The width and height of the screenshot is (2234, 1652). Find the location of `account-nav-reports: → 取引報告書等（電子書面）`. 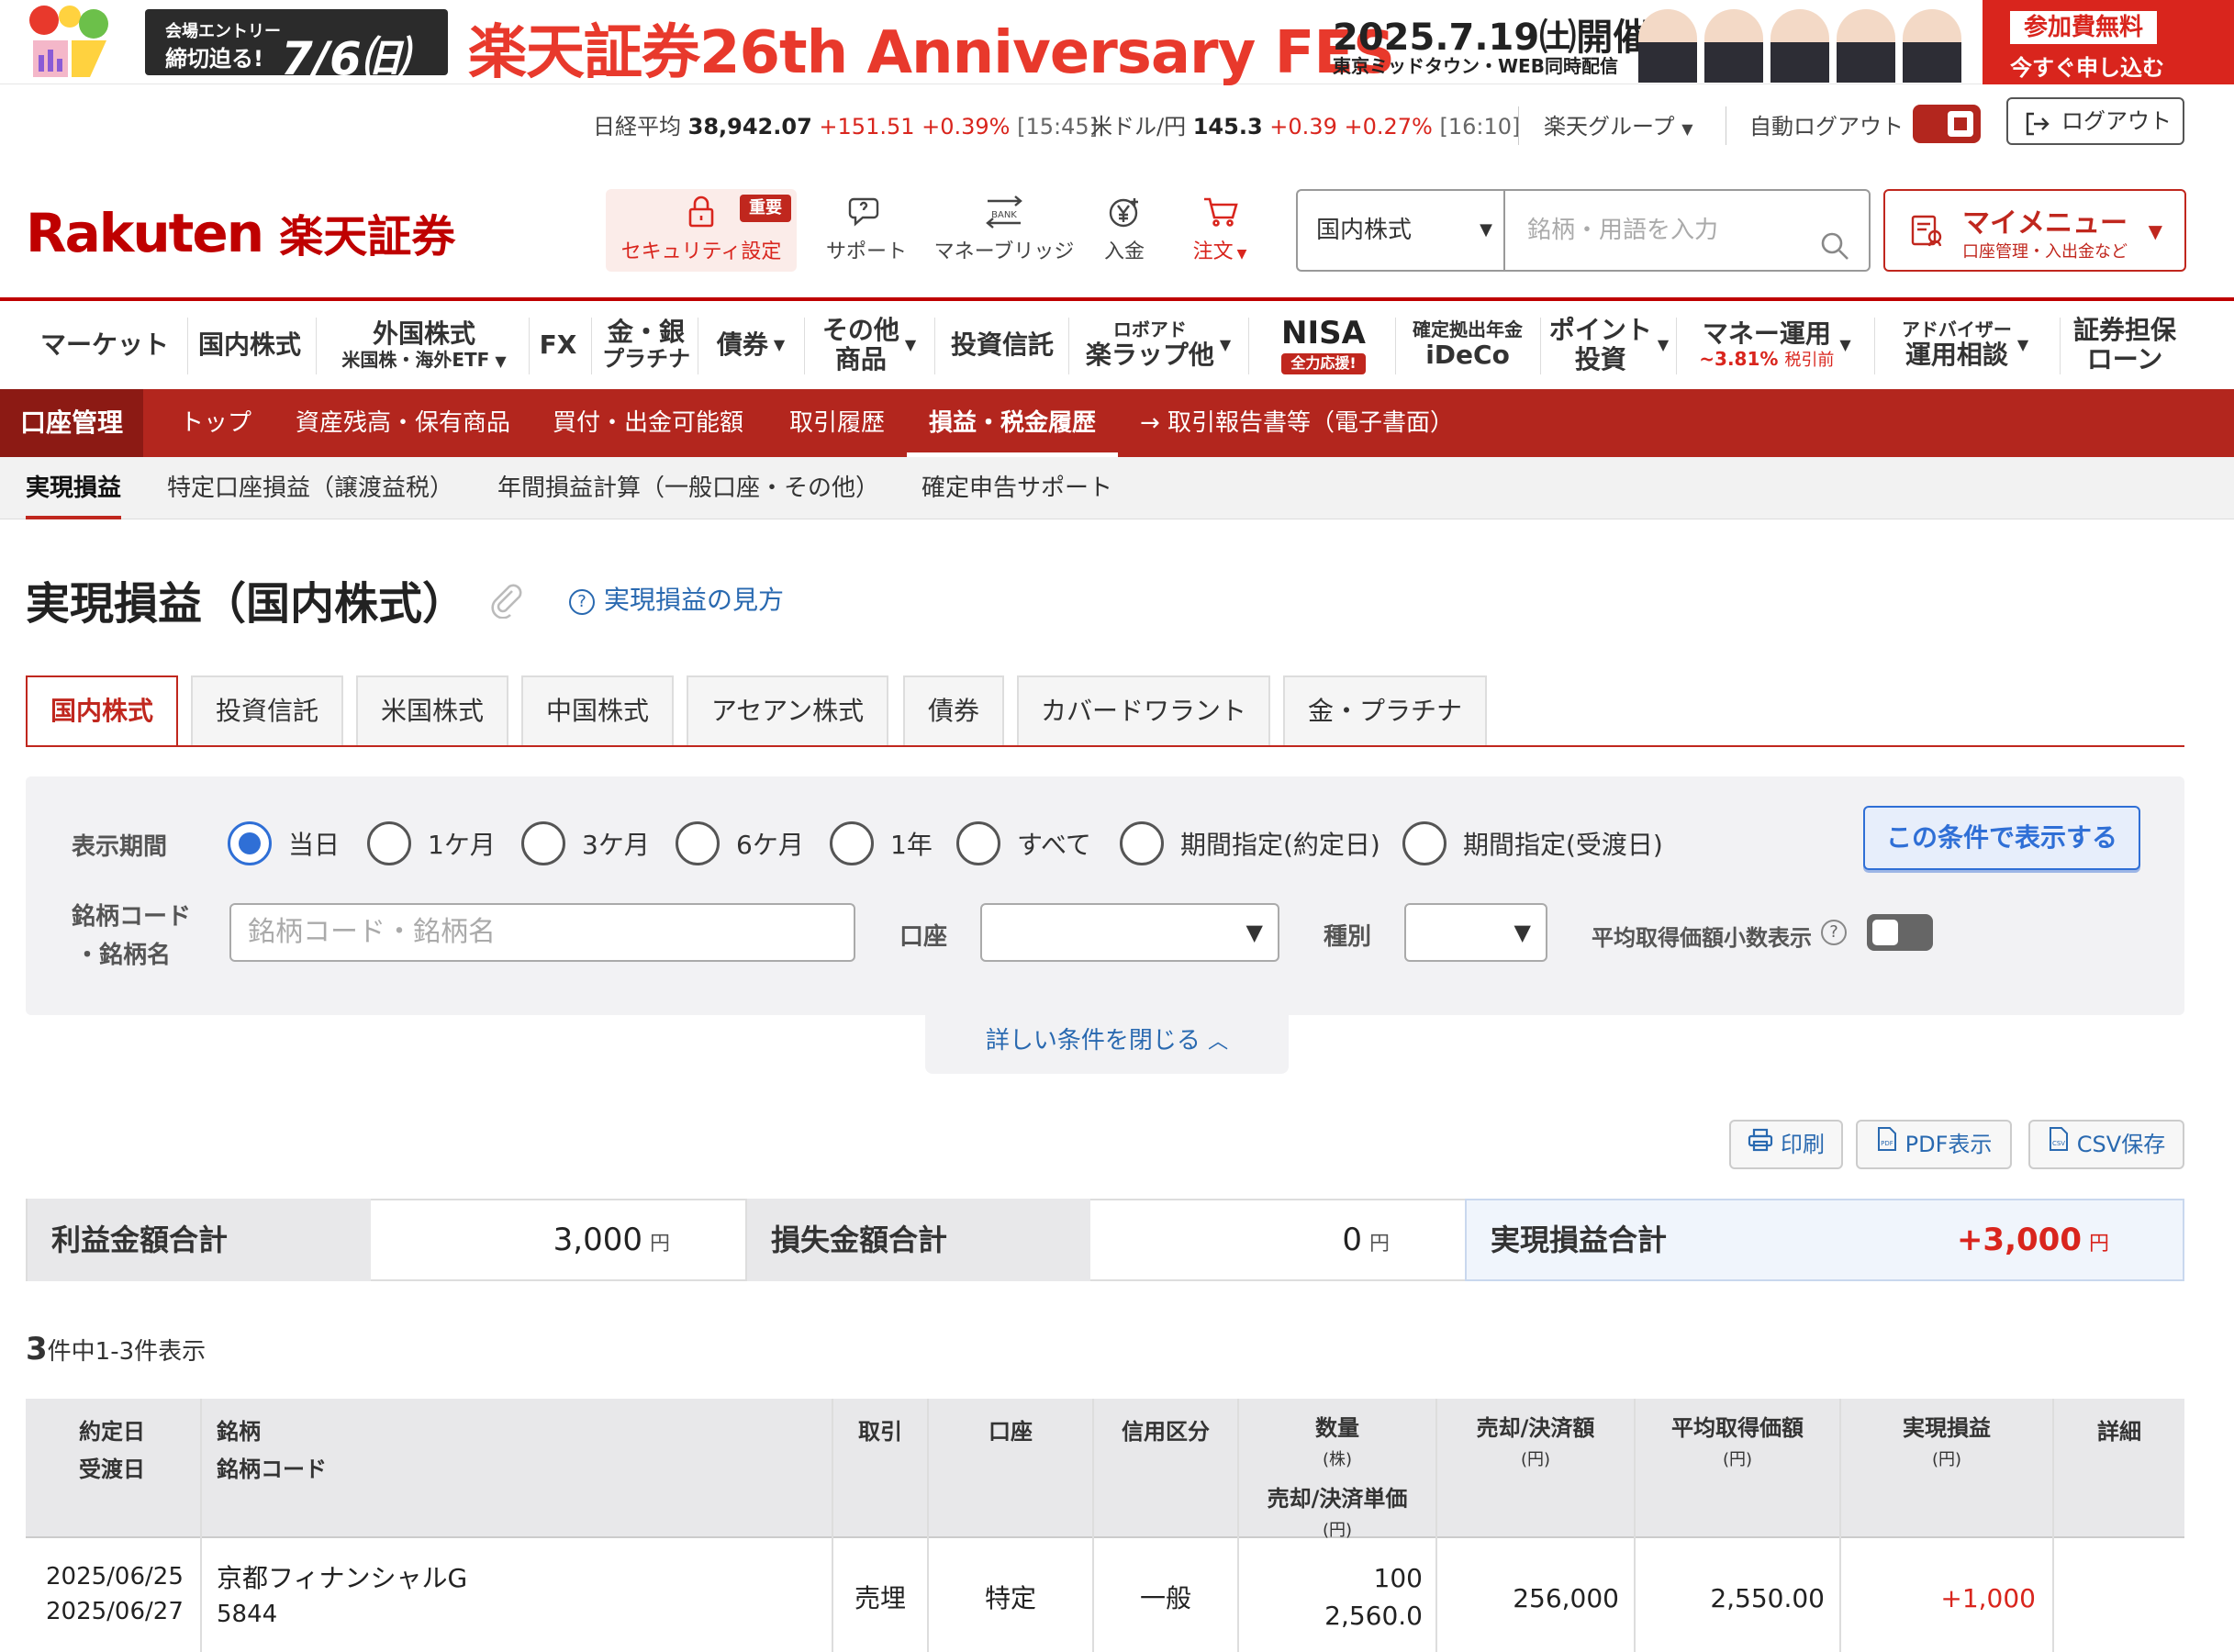

account-nav-reports: → 取引報告書等（電子書面） is located at coordinates (1297, 423).